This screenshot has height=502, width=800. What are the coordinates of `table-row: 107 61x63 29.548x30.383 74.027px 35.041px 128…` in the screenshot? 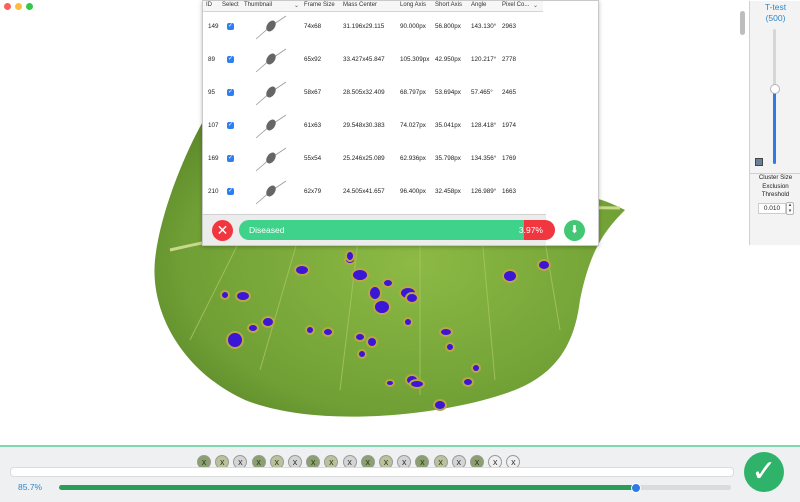 It's located at (373, 126).